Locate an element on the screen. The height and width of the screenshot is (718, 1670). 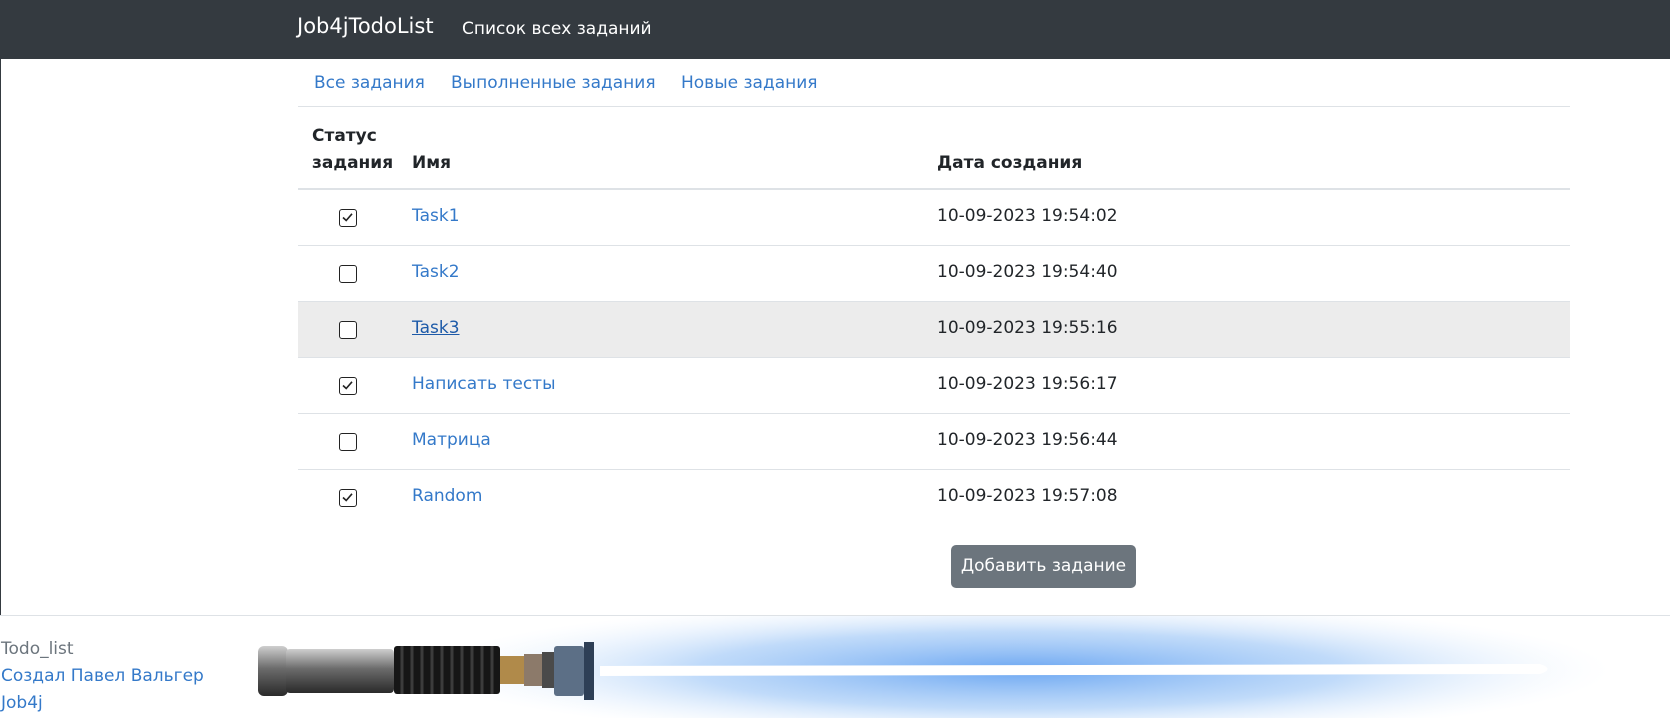
task-link: Матрица is located at coordinates (451, 440).